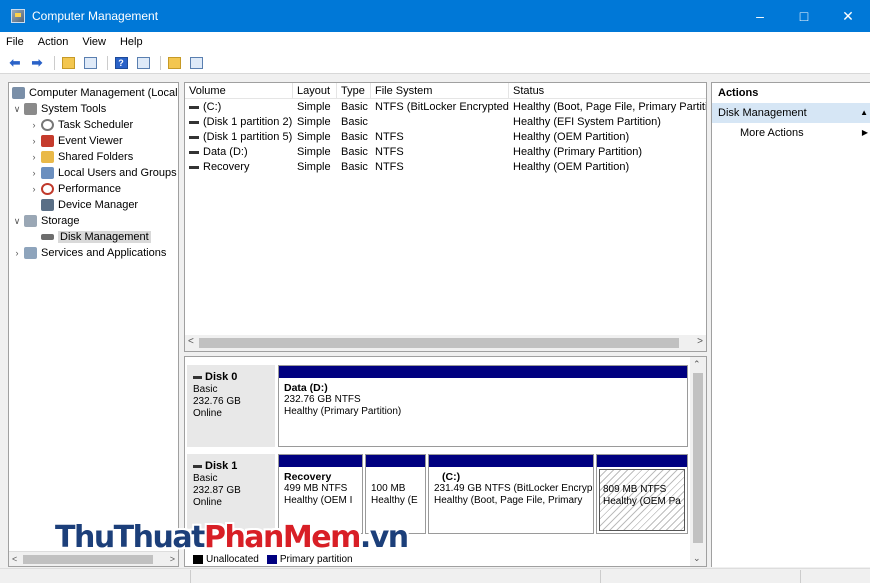 This screenshot has width=870, height=583. I want to click on menu-action: Action, so click(53, 42).